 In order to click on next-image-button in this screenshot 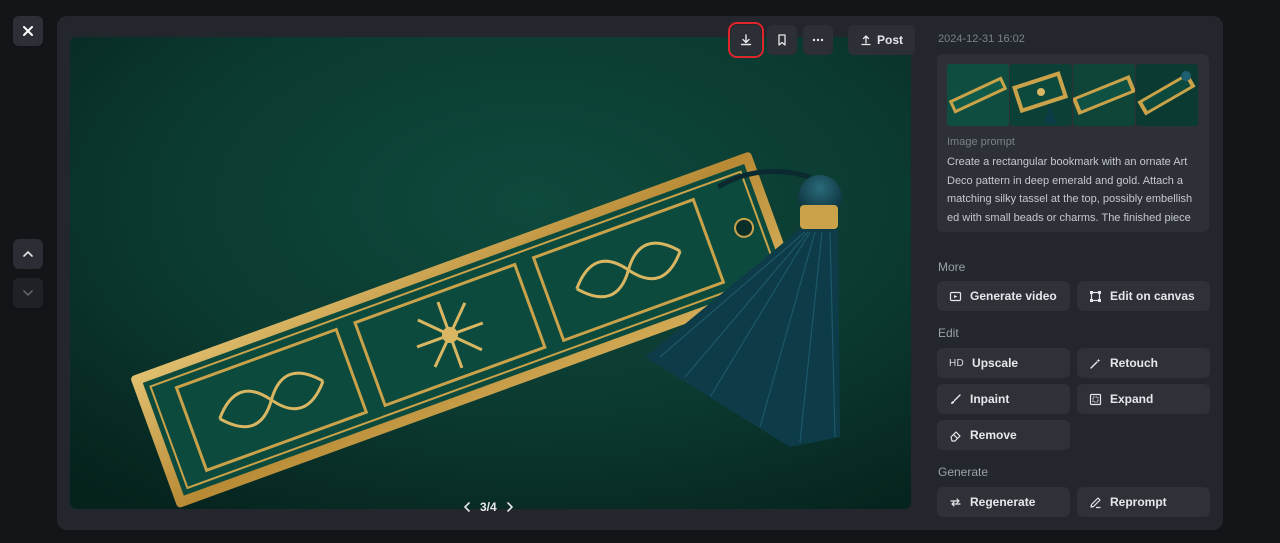, I will do `click(28, 293)`.